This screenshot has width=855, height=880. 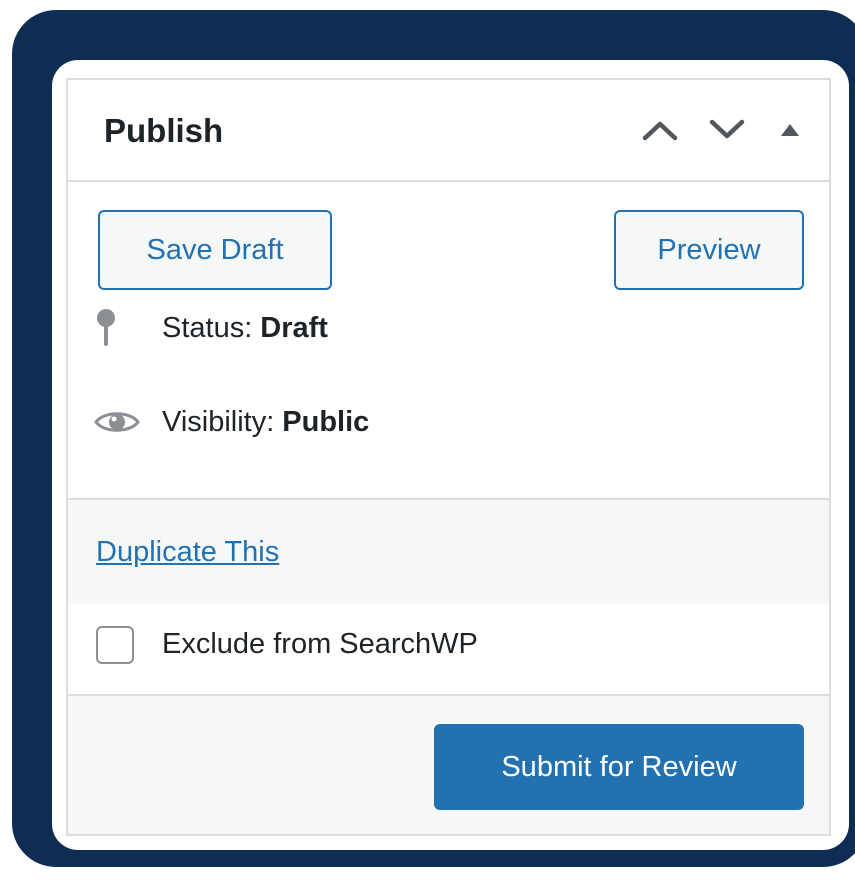 What do you see at coordinates (119, 328) in the screenshot?
I see `pin-icon` at bounding box center [119, 328].